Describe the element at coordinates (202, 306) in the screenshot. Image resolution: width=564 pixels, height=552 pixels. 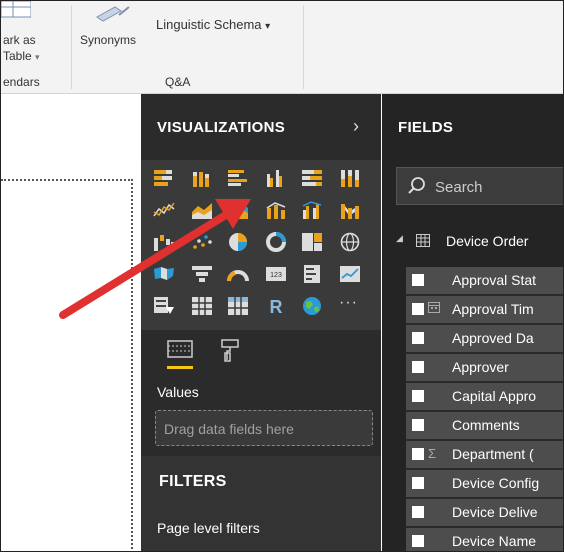
I see `table-icon` at that location.